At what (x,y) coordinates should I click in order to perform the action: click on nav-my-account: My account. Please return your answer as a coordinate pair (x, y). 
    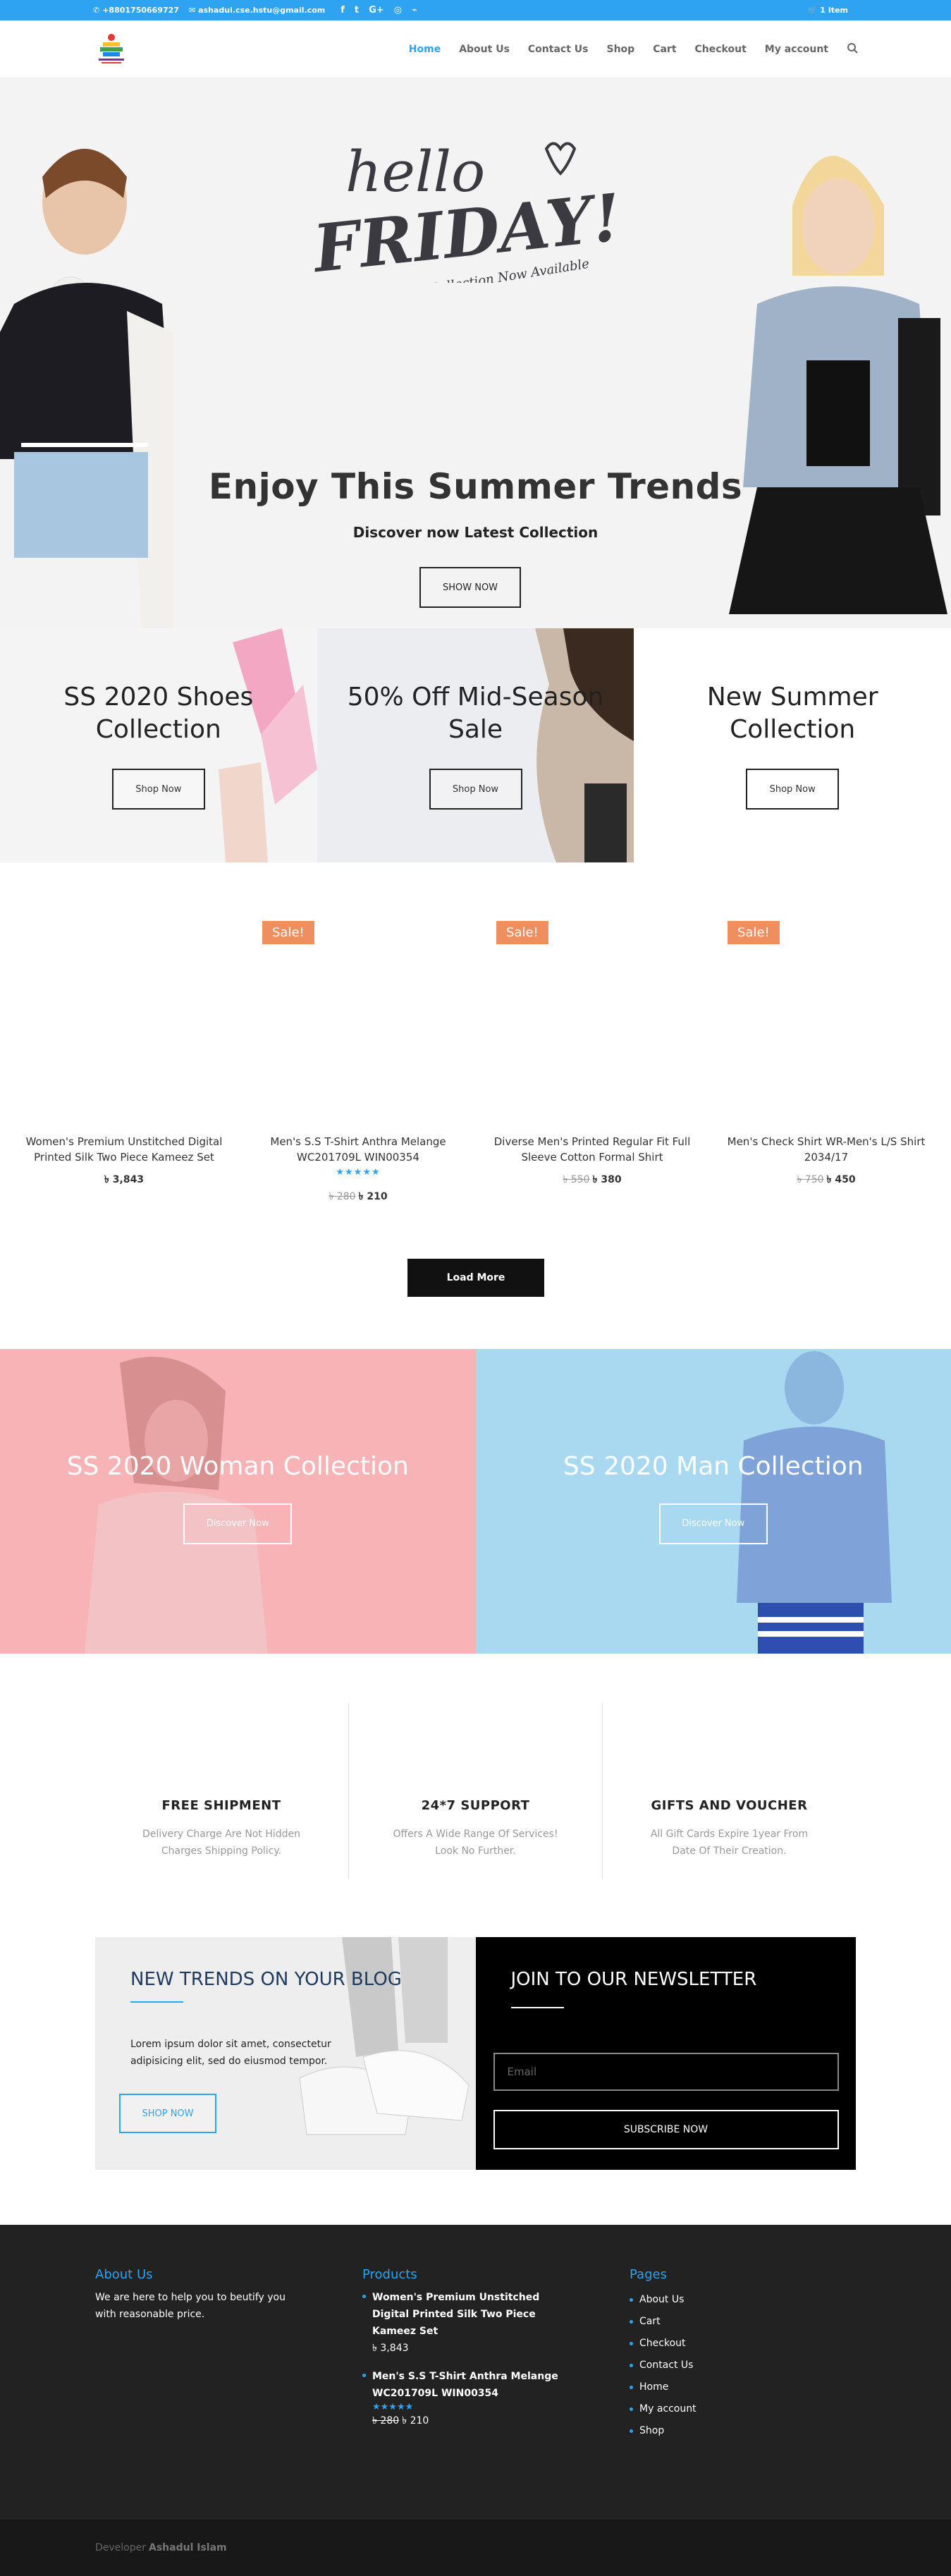
    Looking at the image, I should click on (796, 50).